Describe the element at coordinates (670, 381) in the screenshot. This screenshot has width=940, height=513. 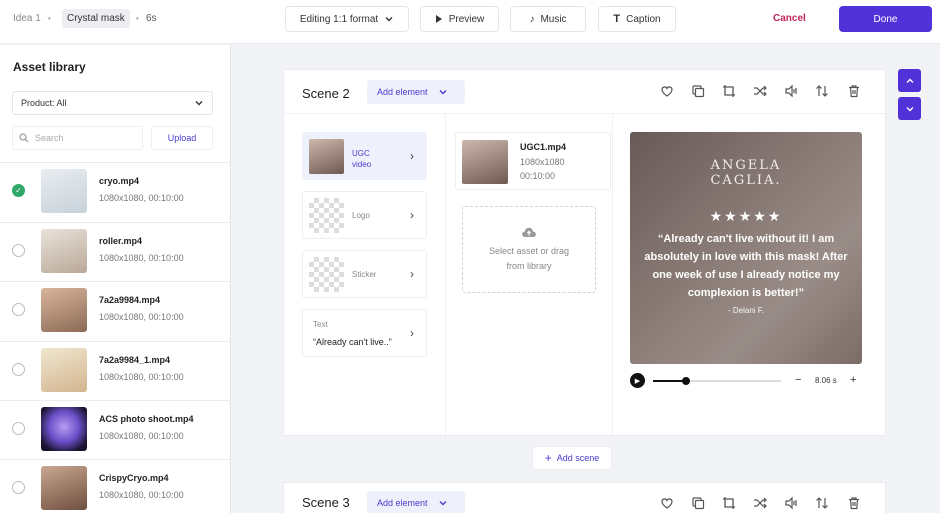
I see `timeline-progress` at that location.